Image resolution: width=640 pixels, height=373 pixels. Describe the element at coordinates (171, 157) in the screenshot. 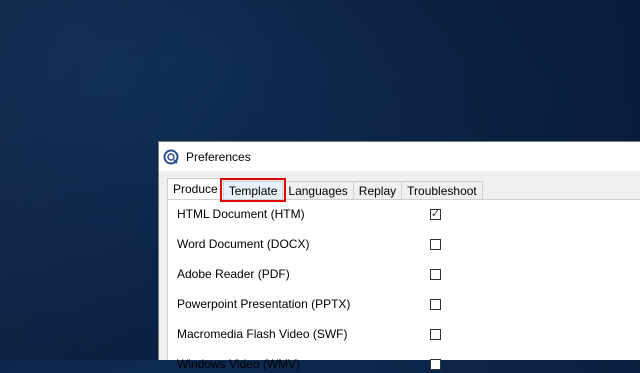

I see `app-logo-icon` at that location.